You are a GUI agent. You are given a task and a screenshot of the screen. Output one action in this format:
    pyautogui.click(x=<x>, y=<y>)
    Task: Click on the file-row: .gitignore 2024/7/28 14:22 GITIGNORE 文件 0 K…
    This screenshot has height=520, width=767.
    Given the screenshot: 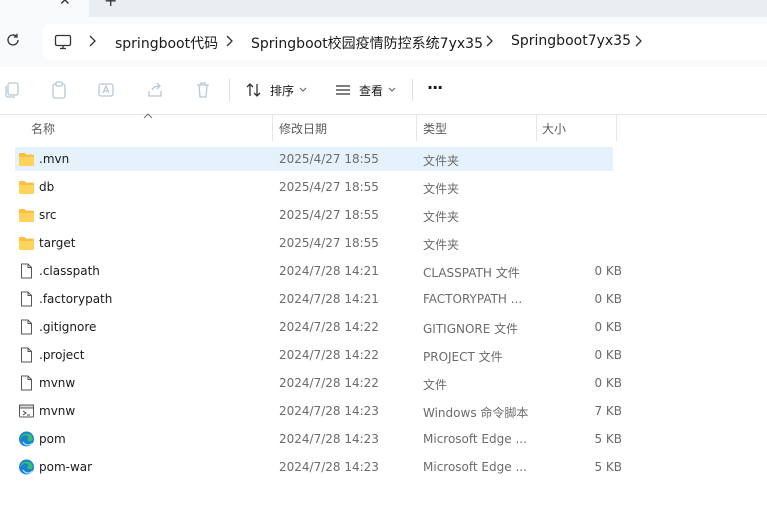 What is the action you would take?
    pyautogui.click(x=318, y=327)
    